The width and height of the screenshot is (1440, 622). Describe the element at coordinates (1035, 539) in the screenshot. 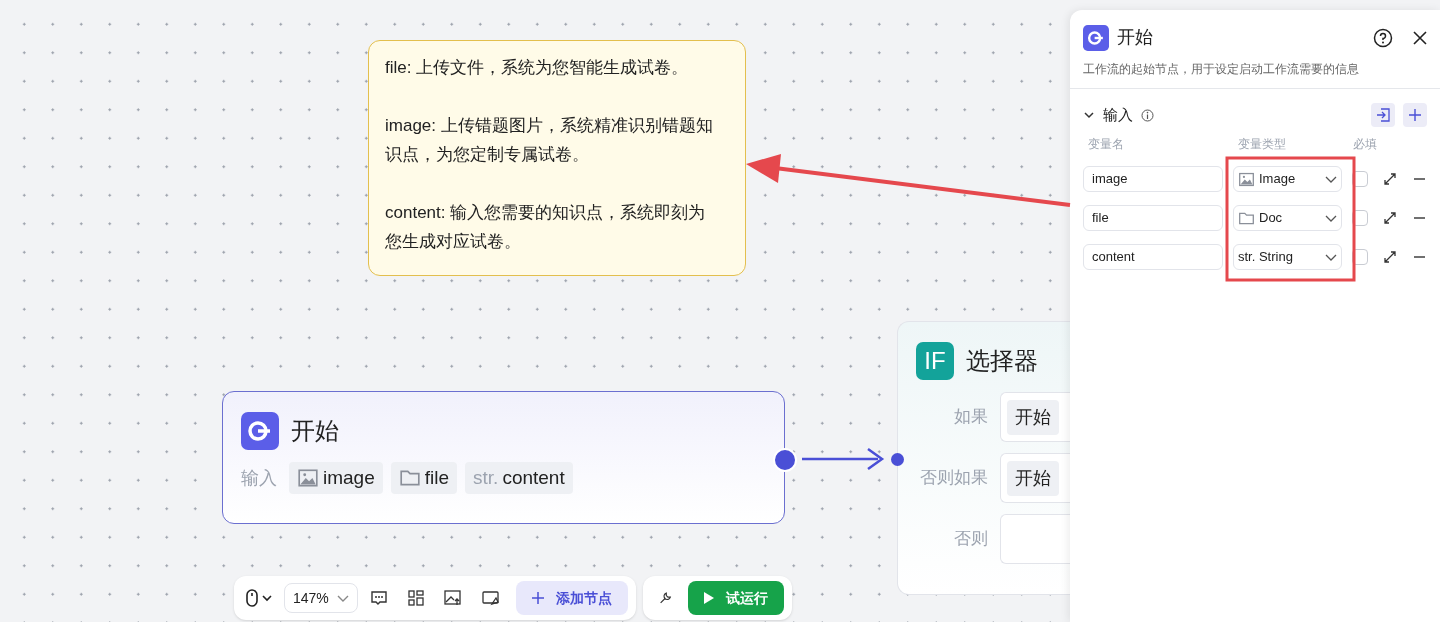

I see `condition-field` at that location.